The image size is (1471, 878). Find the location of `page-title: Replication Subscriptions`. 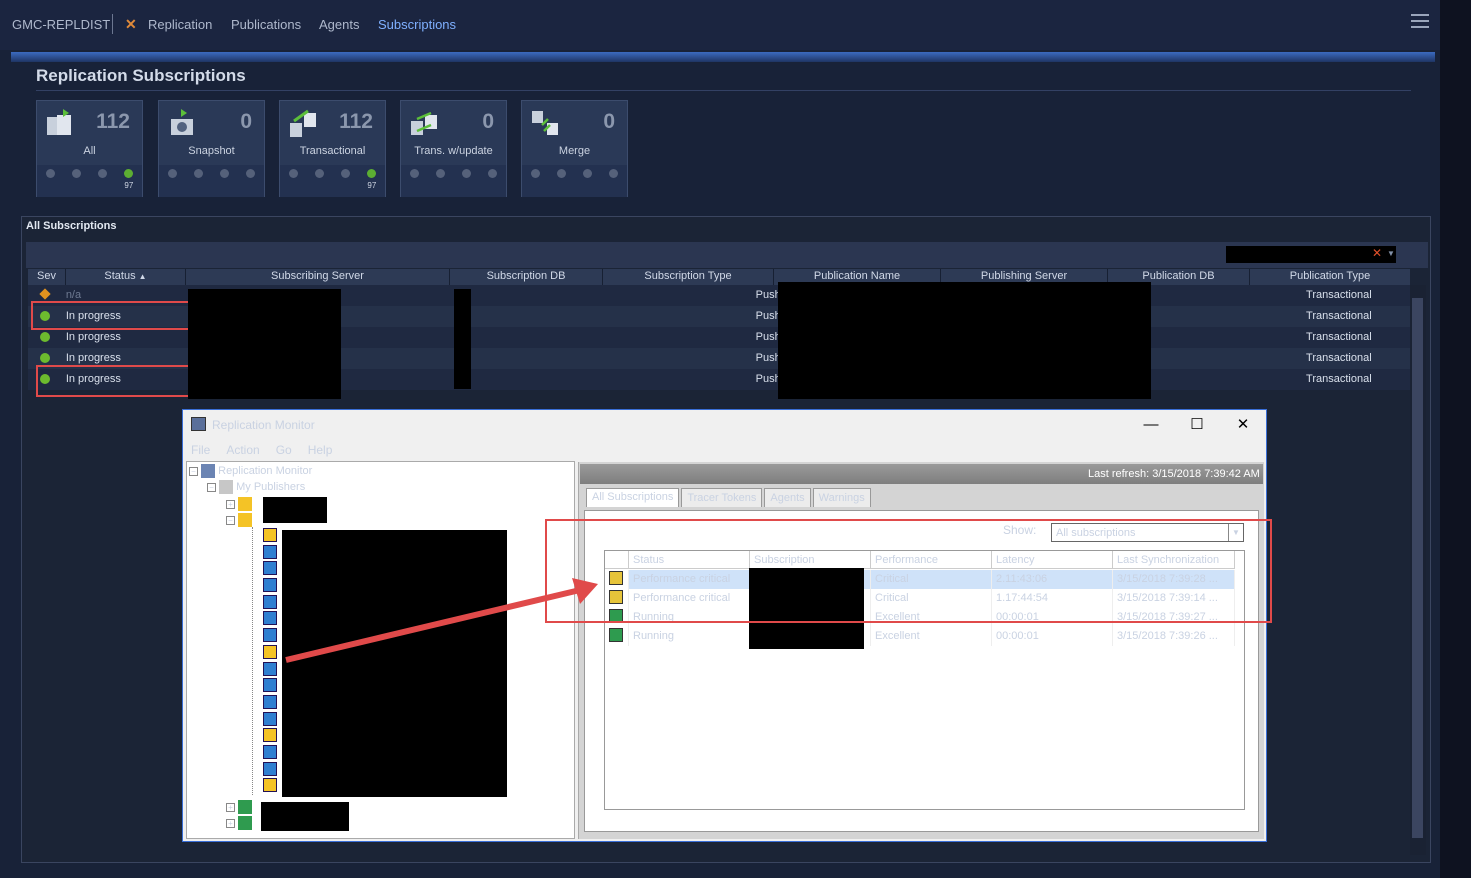

page-title: Replication Subscriptions is located at coordinates (141, 75).